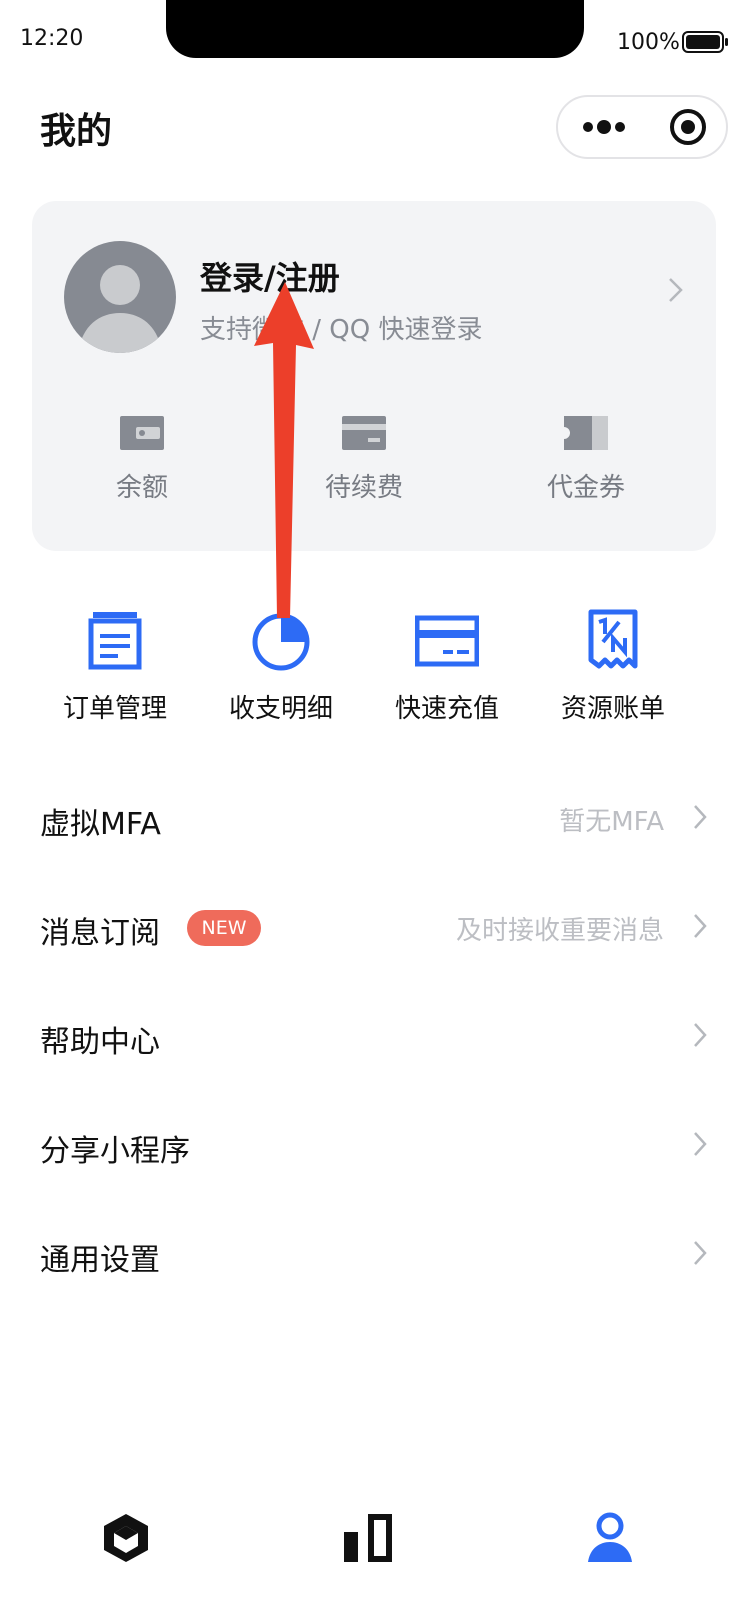 The width and height of the screenshot is (746, 1614). Describe the element at coordinates (373, 928) in the screenshot. I see `menu-item-message-subscription: 消息订阅 NEW 及时接收重要消息` at that location.